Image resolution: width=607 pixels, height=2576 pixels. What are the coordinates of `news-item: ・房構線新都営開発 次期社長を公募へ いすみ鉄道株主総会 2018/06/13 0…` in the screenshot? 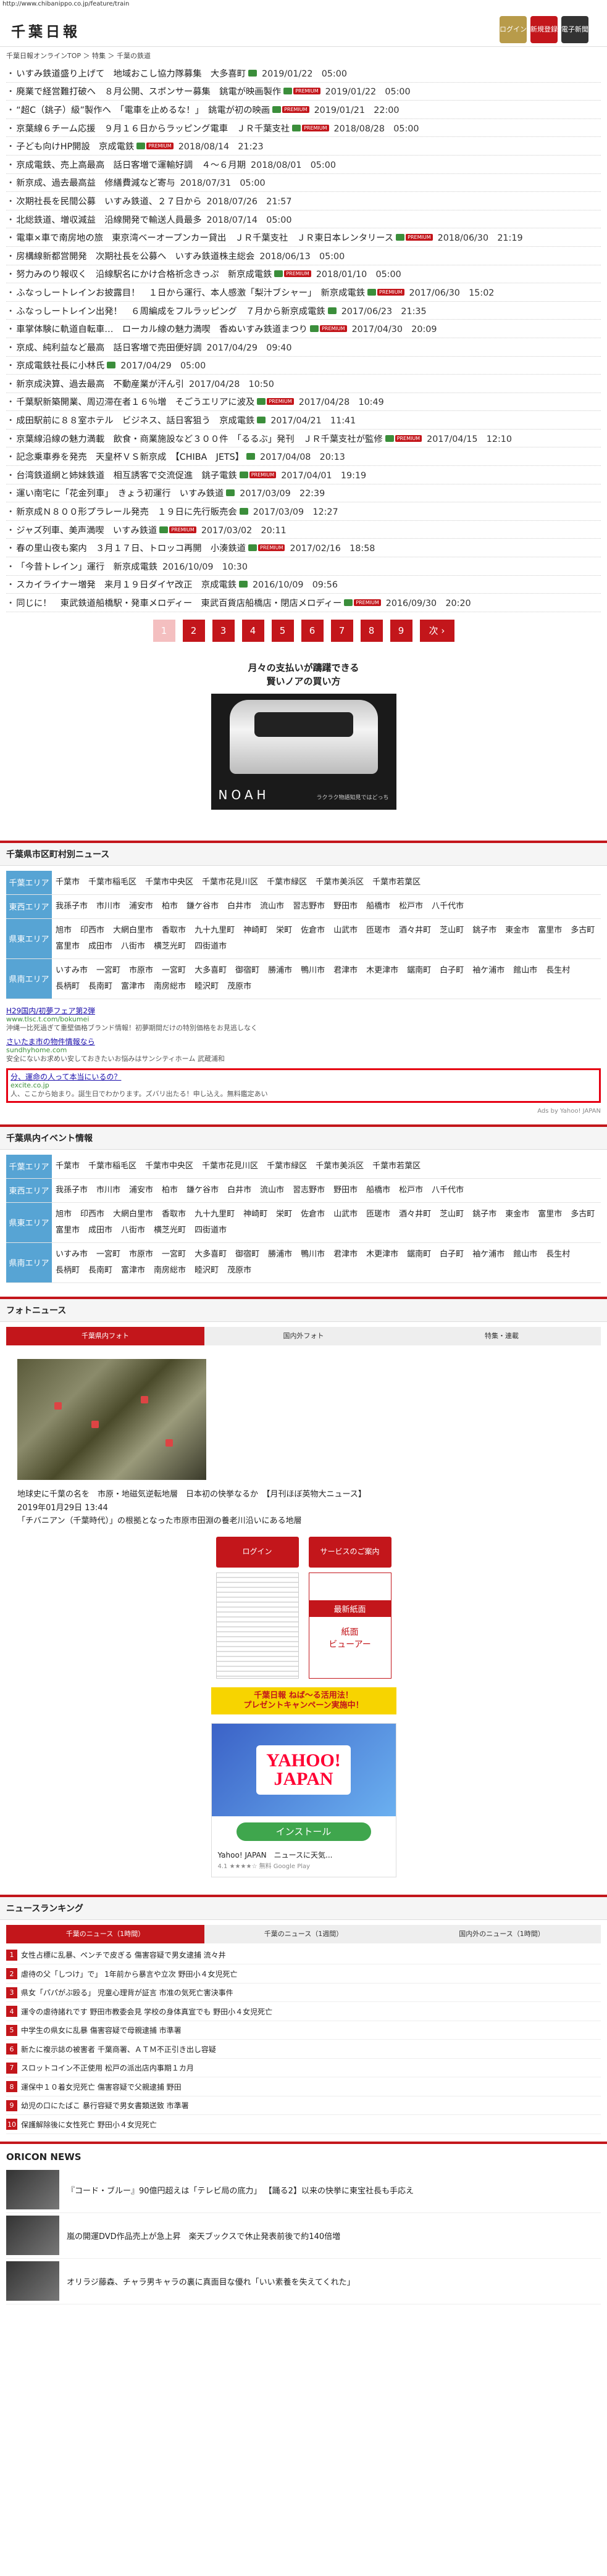 It's located at (303, 256).